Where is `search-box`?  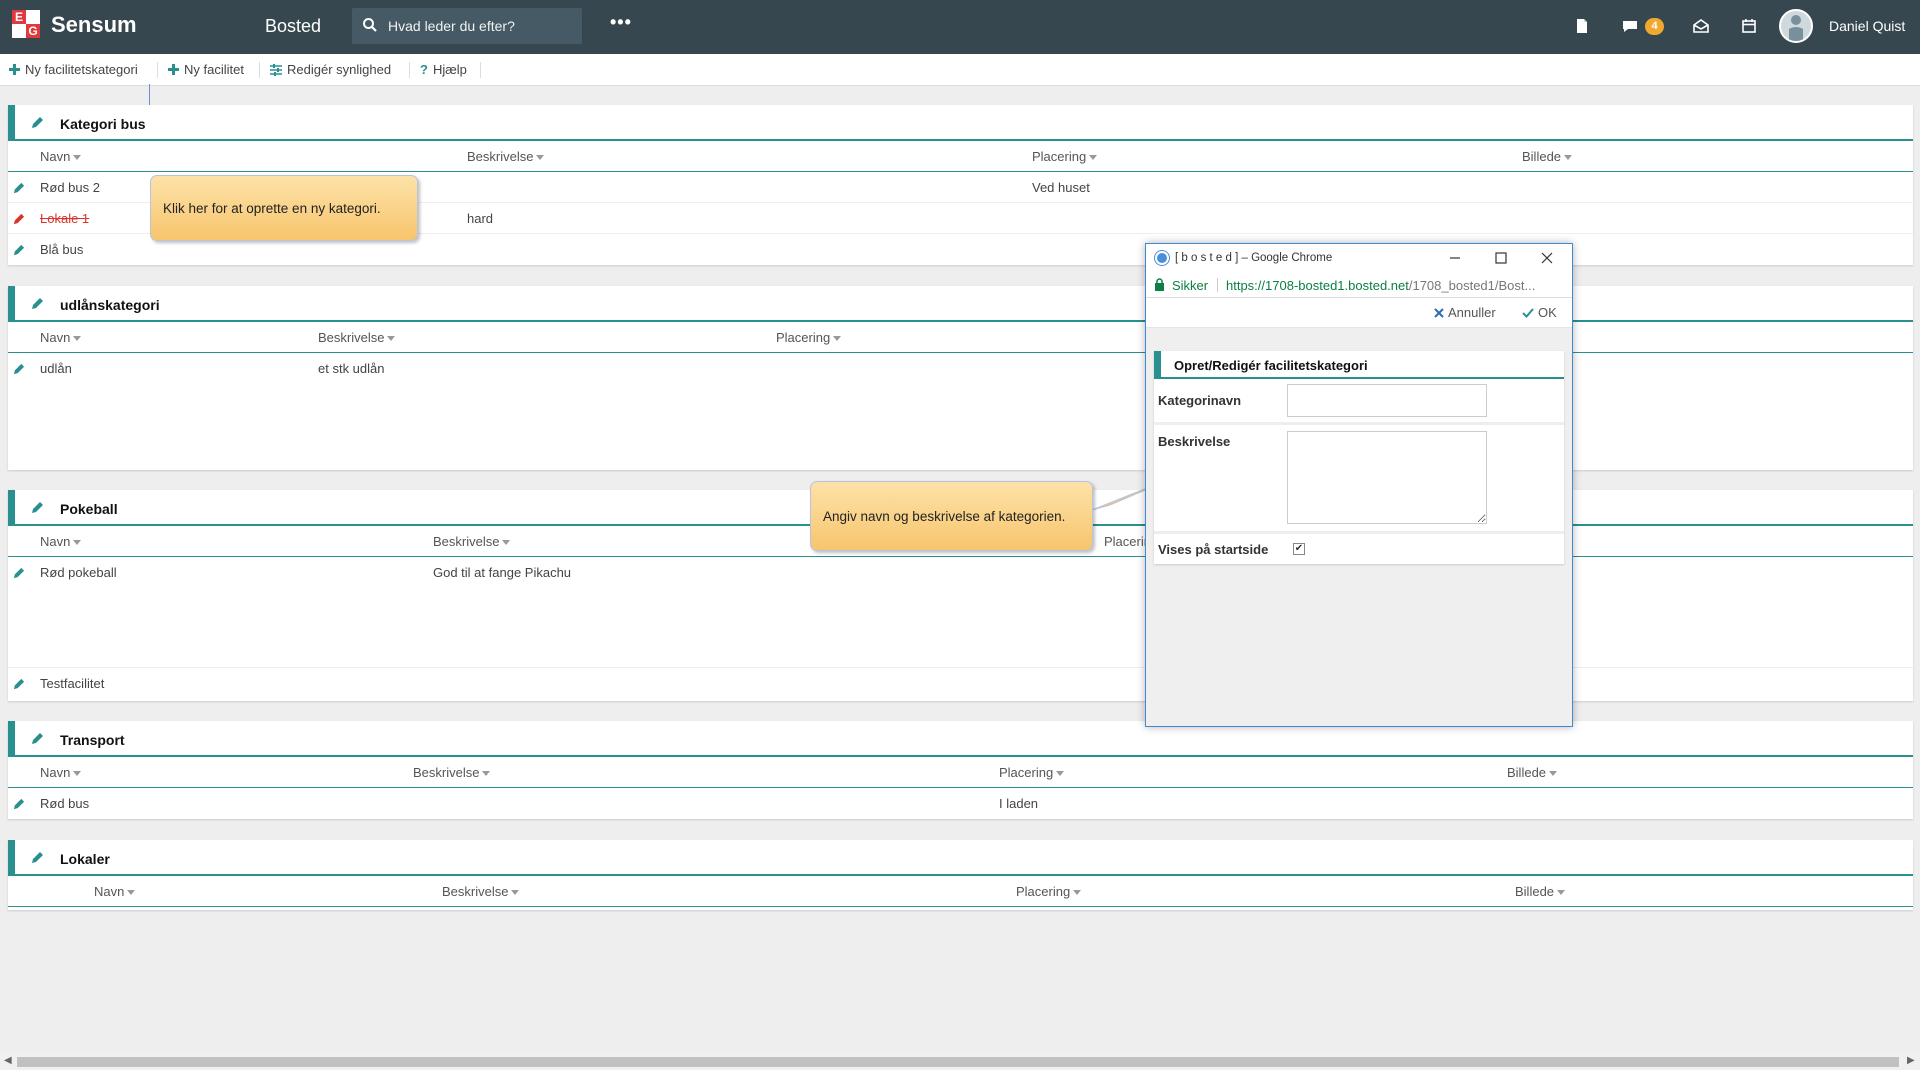 search-box is located at coordinates (467, 26).